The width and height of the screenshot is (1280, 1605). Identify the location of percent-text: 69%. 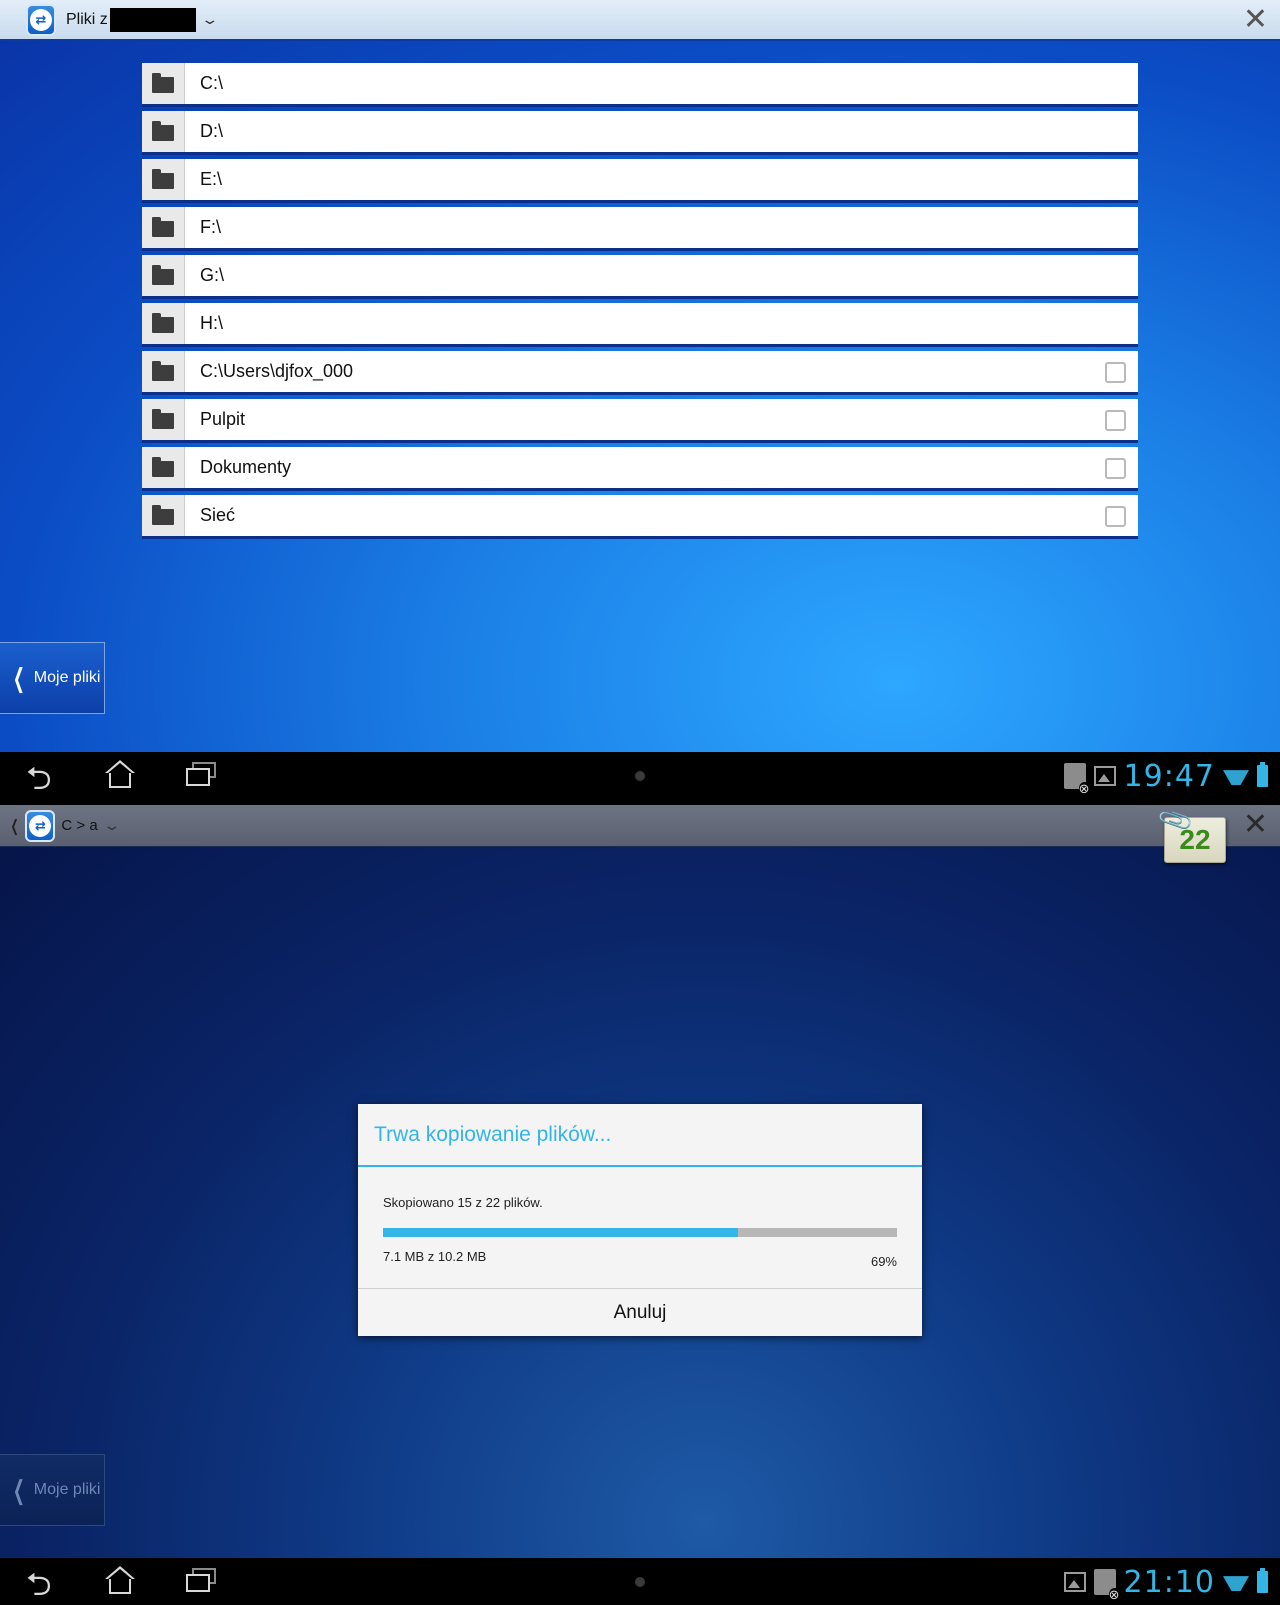
(883, 1261).